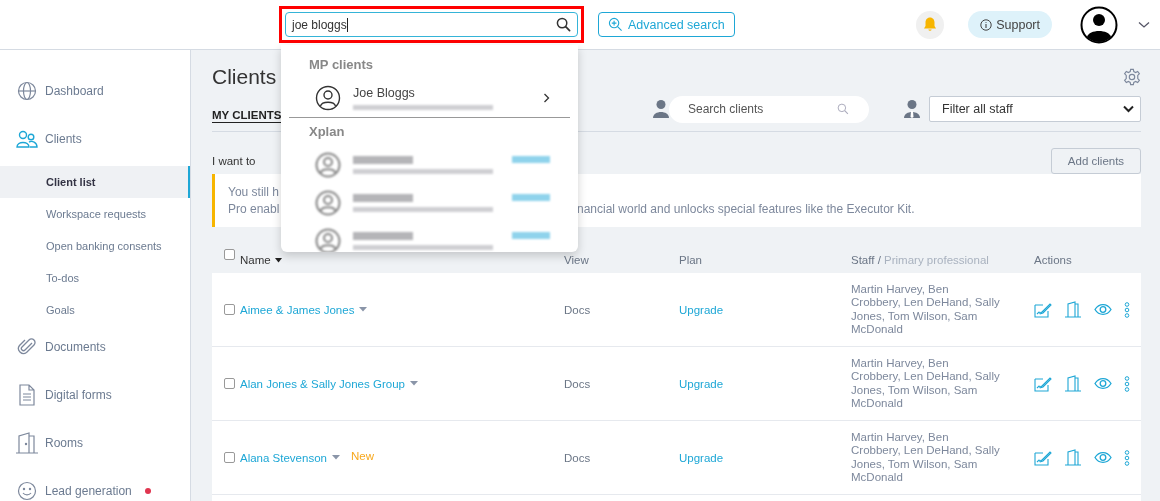  What do you see at coordinates (283, 457) in the screenshot?
I see `client-name-link: Alana Stevenson` at bounding box center [283, 457].